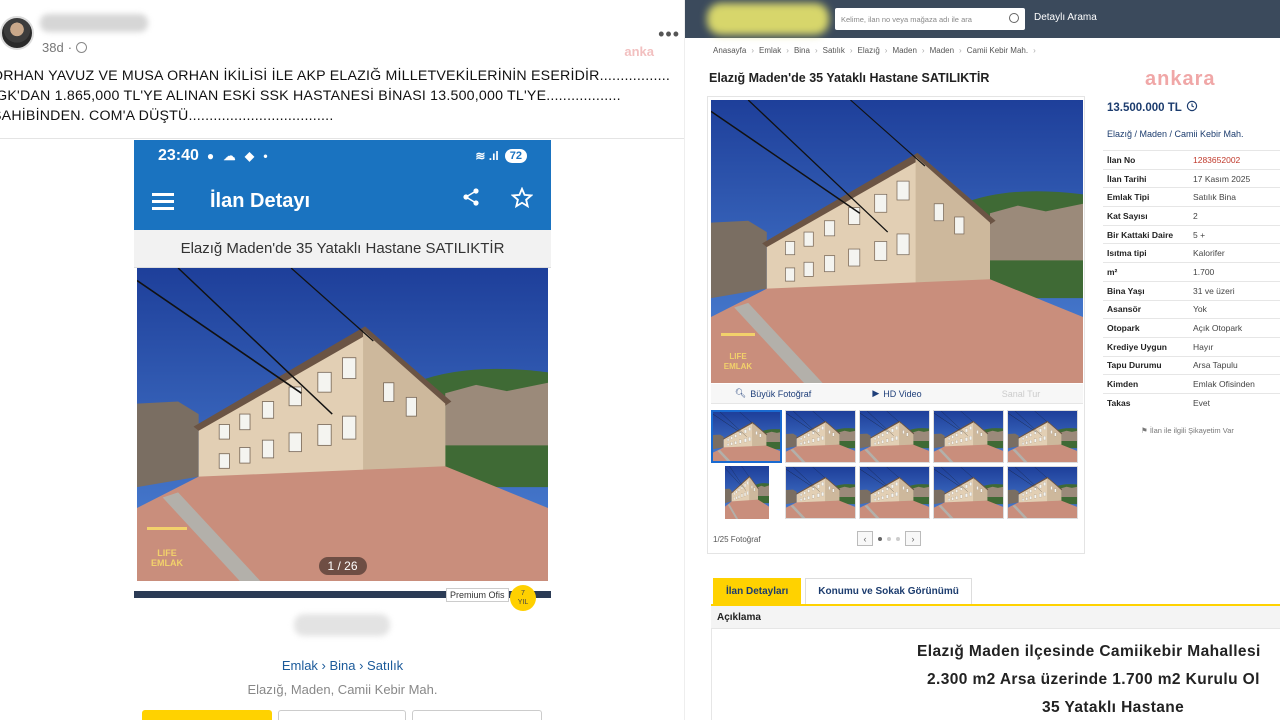  Describe the element at coordinates (1191, 430) in the screenshot. I see `report-label: İlan ile ilgili Şikayetim Var` at that location.